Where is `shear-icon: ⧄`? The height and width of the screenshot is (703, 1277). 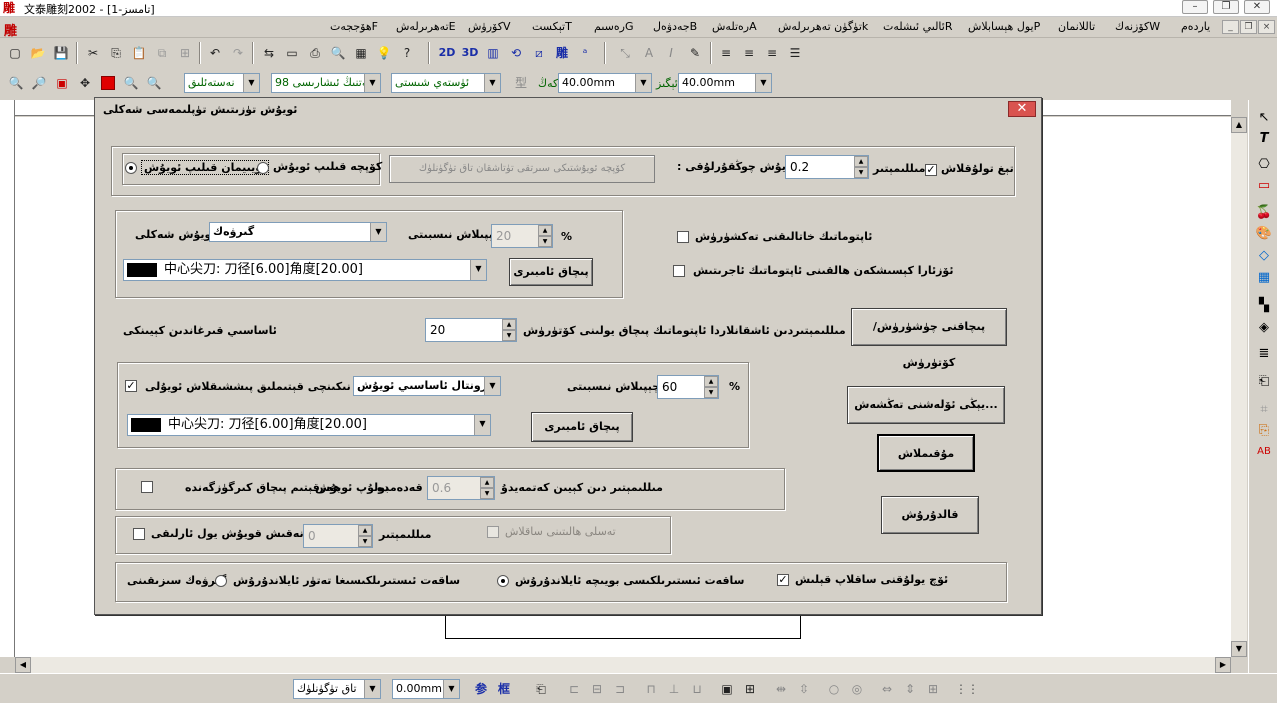 shear-icon: ⧄ is located at coordinates (539, 53).